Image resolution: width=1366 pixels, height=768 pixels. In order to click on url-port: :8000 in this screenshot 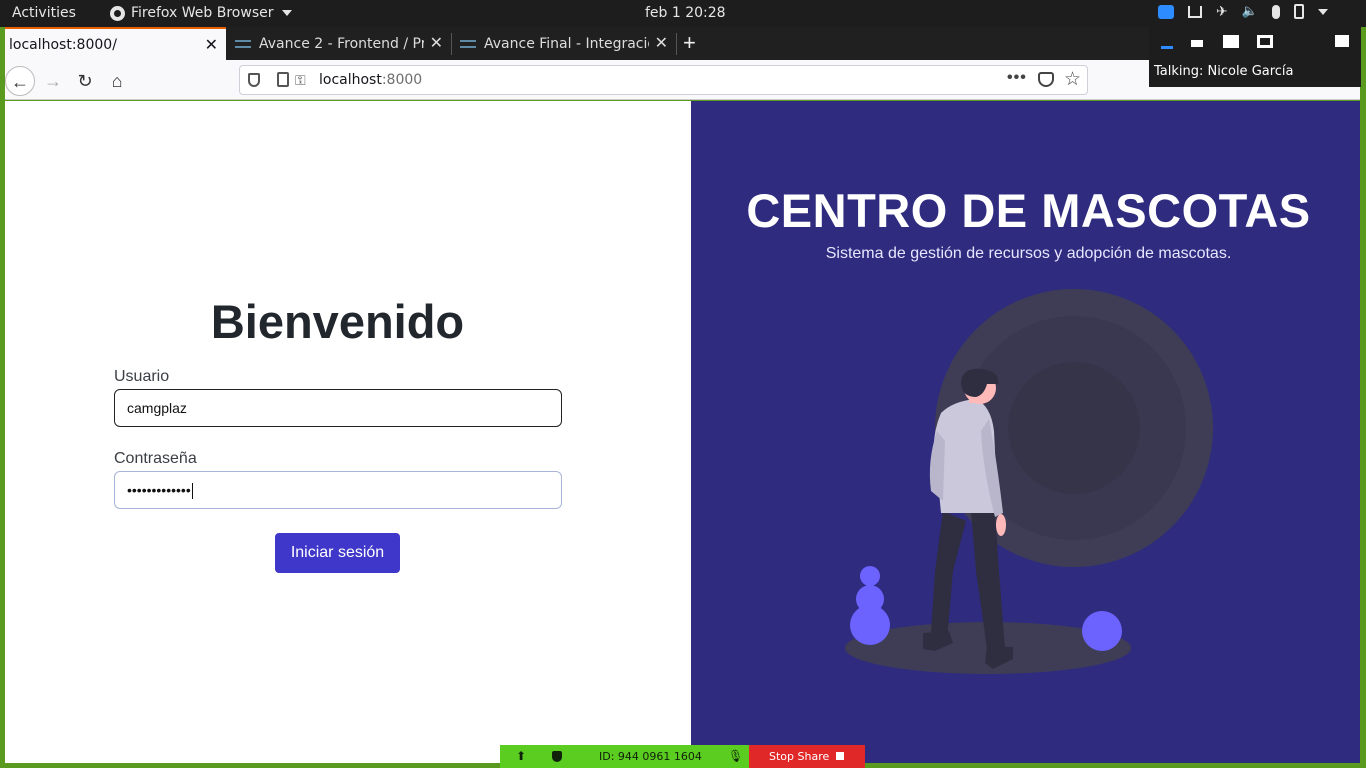, I will do `click(402, 80)`.